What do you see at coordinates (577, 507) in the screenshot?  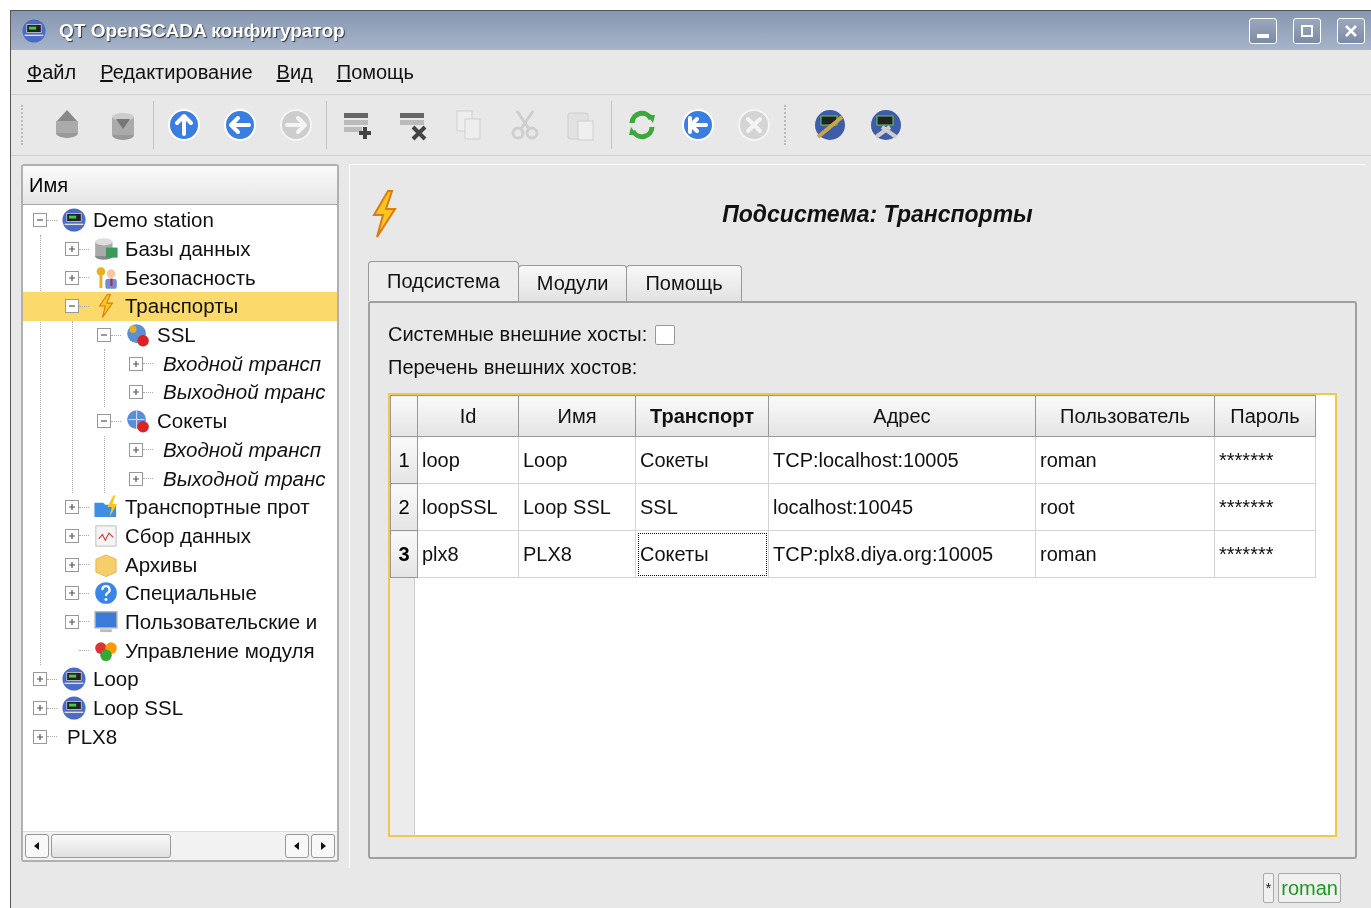 I see `table-cell: Loop SSL` at bounding box center [577, 507].